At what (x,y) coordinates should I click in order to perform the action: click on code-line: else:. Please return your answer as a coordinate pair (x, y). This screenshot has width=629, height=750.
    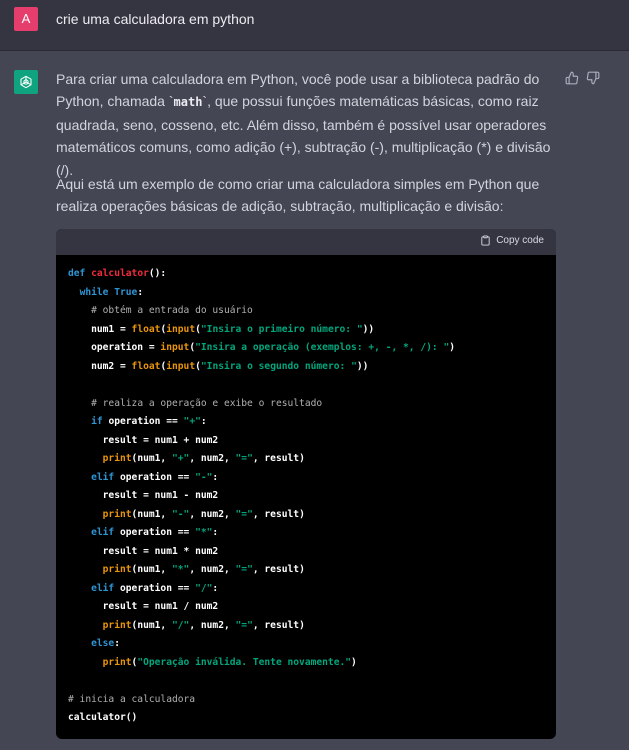
    Looking at the image, I should click on (105, 643).